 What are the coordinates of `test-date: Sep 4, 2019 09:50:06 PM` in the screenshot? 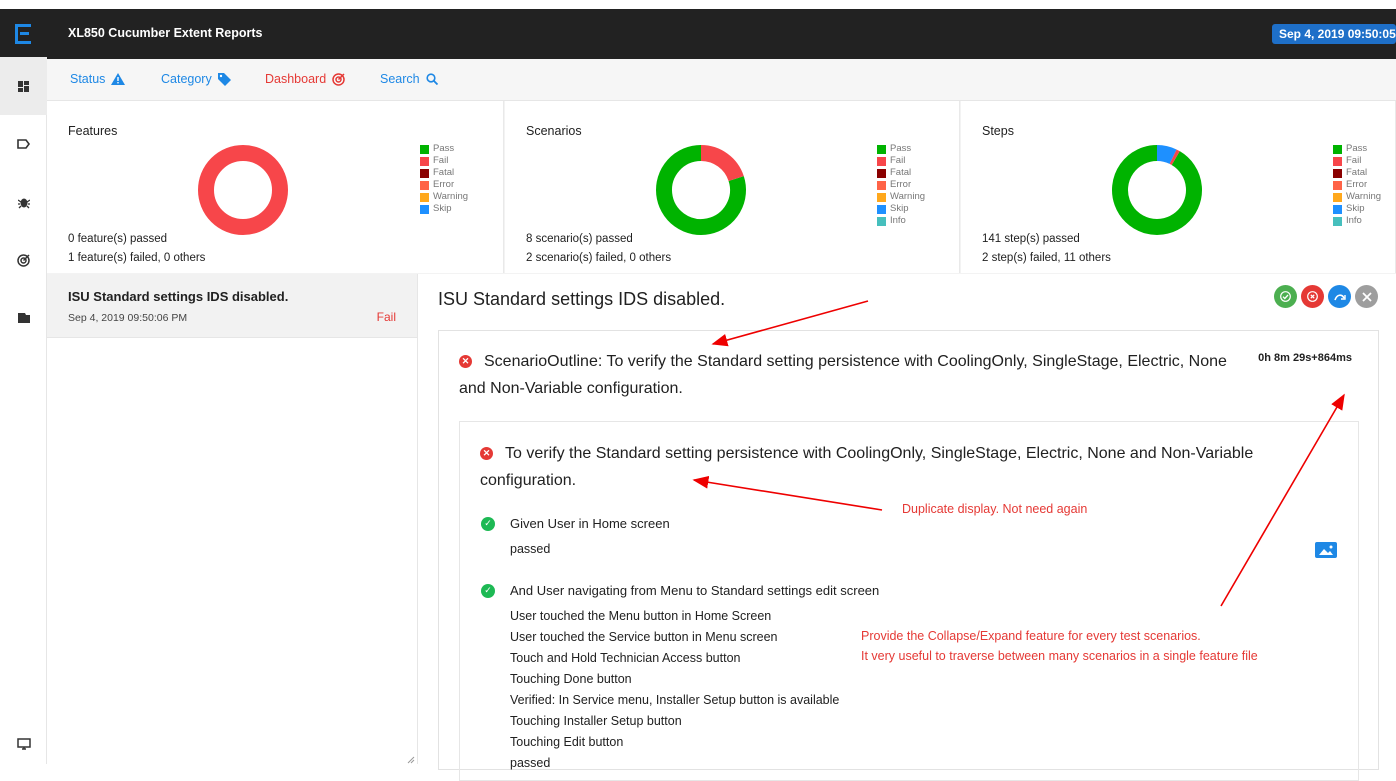 It's located at (128, 318).